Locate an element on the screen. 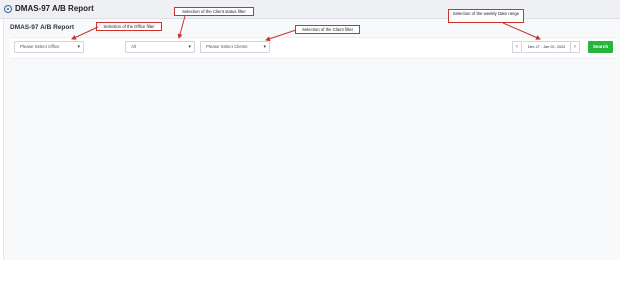  office-select: Please Select Office ▾ is located at coordinates (49, 47).